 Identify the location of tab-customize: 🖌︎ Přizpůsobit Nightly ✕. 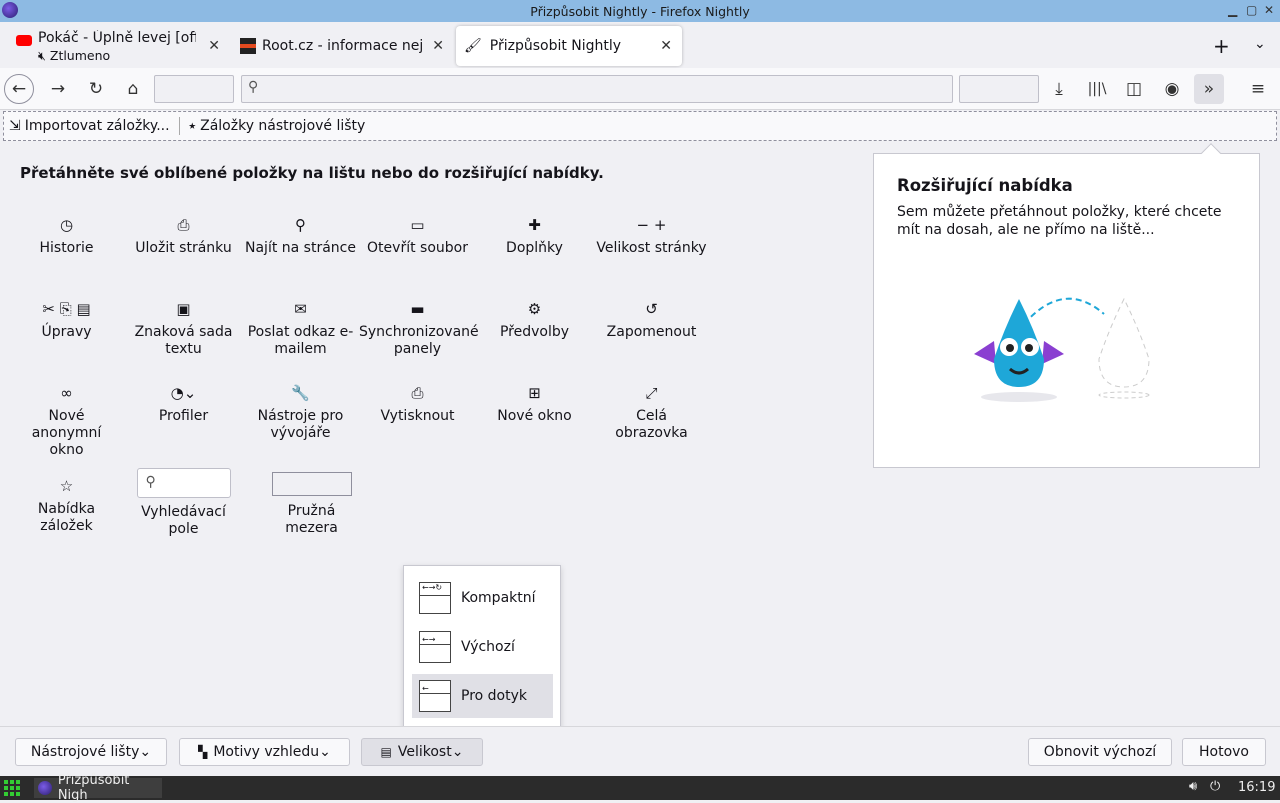
(569, 46).